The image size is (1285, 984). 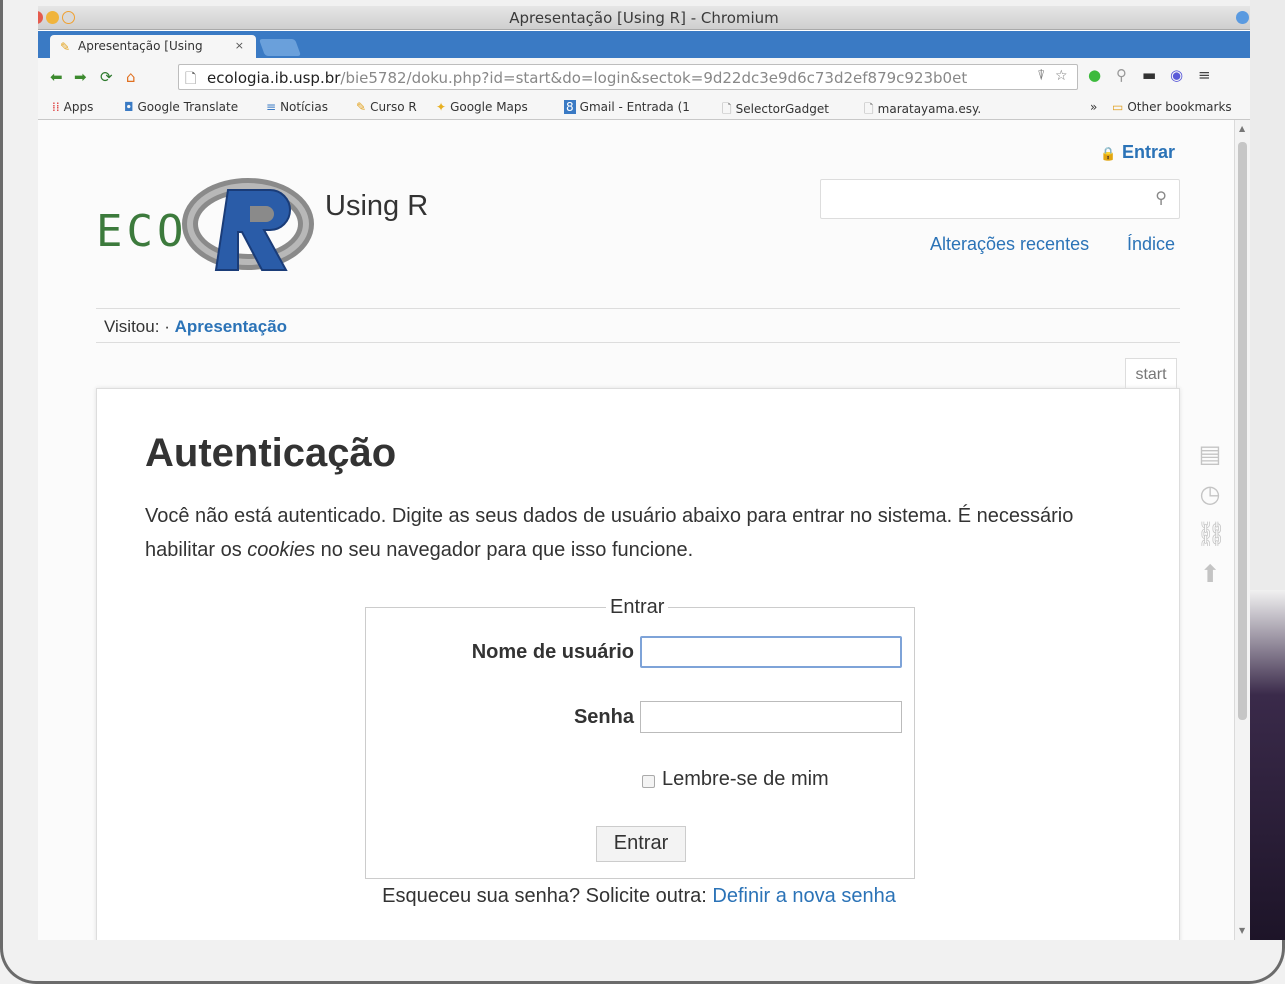 What do you see at coordinates (1210, 454) in the screenshot?
I see `show-page-icon: ▤` at bounding box center [1210, 454].